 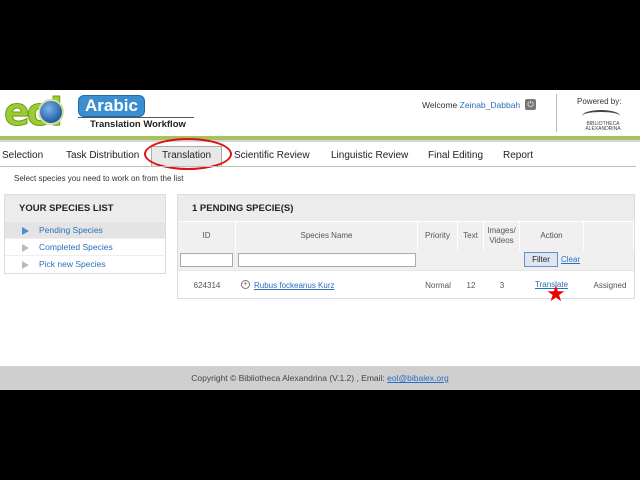 What do you see at coordinates (438, 285) in the screenshot?
I see `species-priority: Normal` at bounding box center [438, 285].